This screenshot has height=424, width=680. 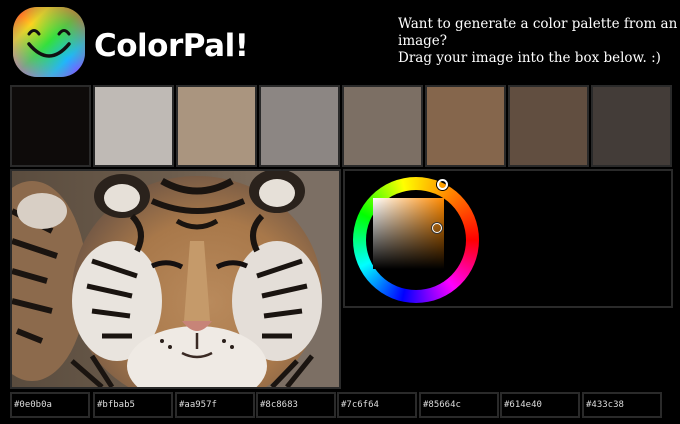 What do you see at coordinates (459, 405) in the screenshot?
I see `hex-field-6: #85664c` at bounding box center [459, 405].